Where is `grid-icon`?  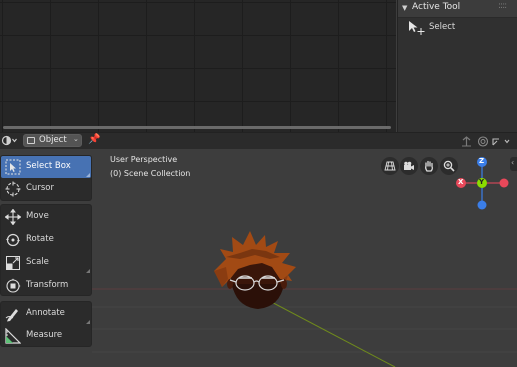 grid-icon is located at coordinates (390, 166).